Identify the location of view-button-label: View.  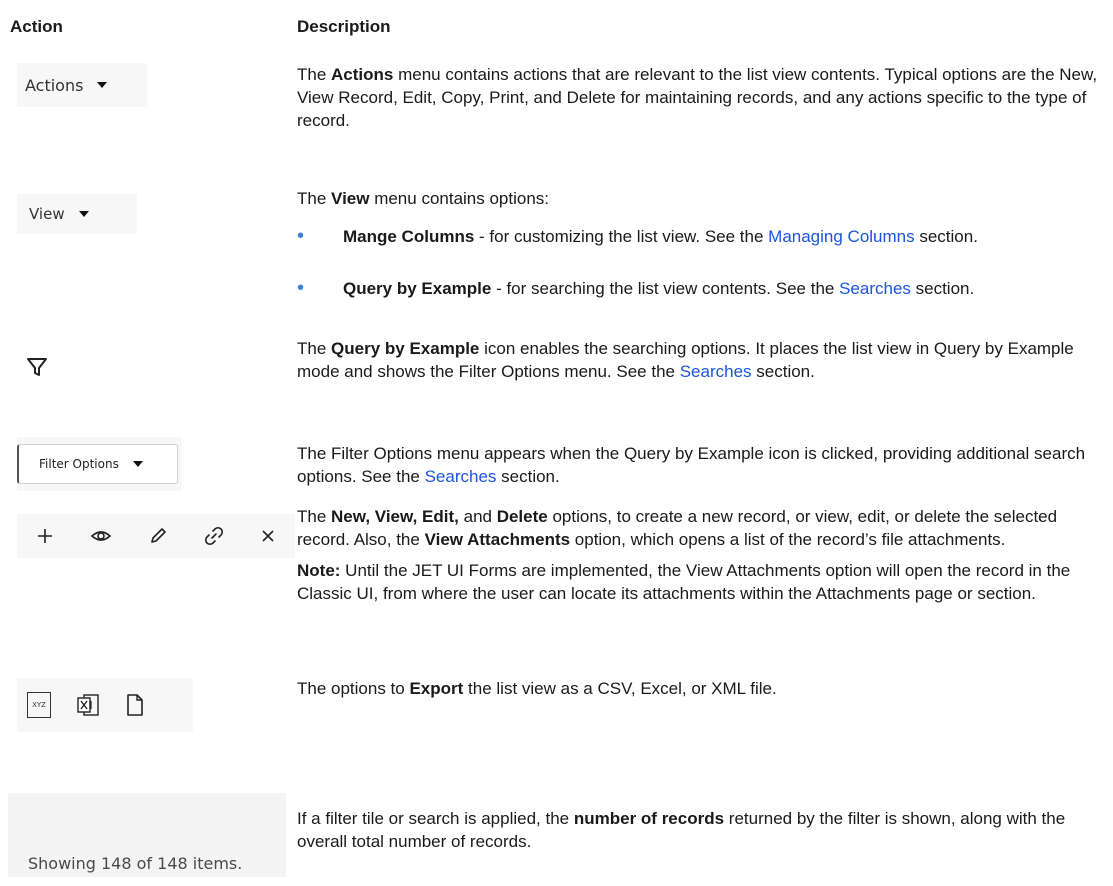
(47, 214).